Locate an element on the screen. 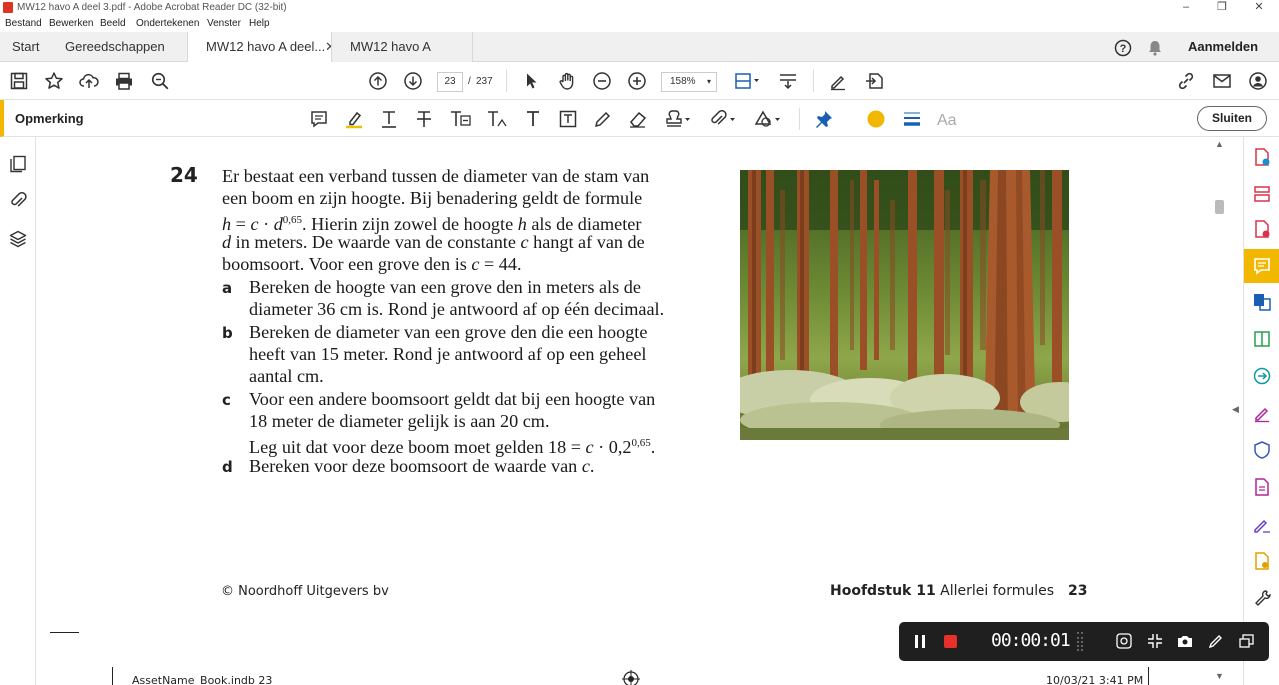 This screenshot has width=1279, height=685. send-for-review-icon is located at coordinates (1262, 376).